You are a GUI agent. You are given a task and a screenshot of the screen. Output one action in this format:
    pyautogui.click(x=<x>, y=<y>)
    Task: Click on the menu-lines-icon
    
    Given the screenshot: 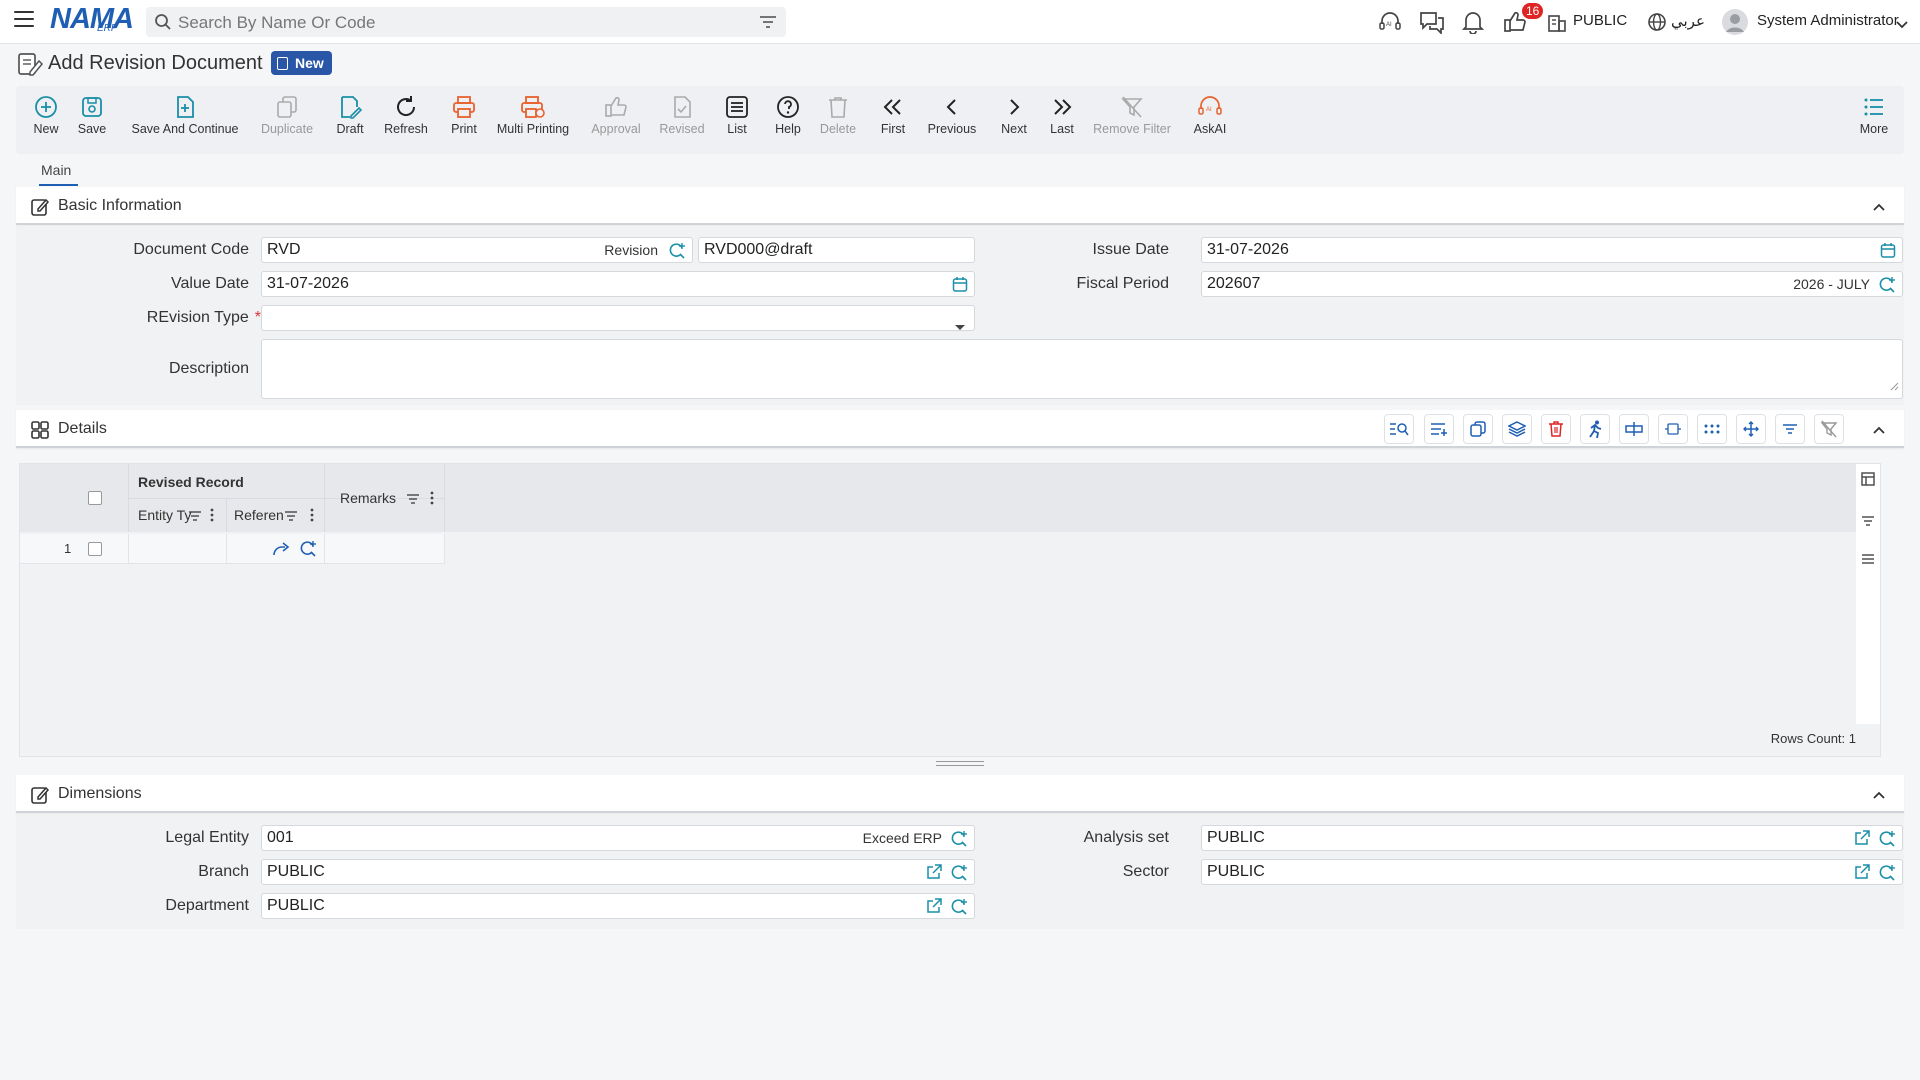 What is the action you would take?
    pyautogui.click(x=1868, y=561)
    